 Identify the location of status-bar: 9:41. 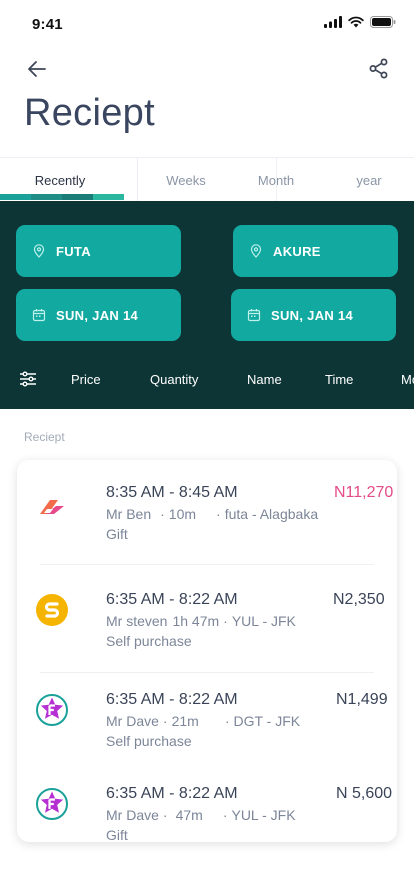
(207, 24).